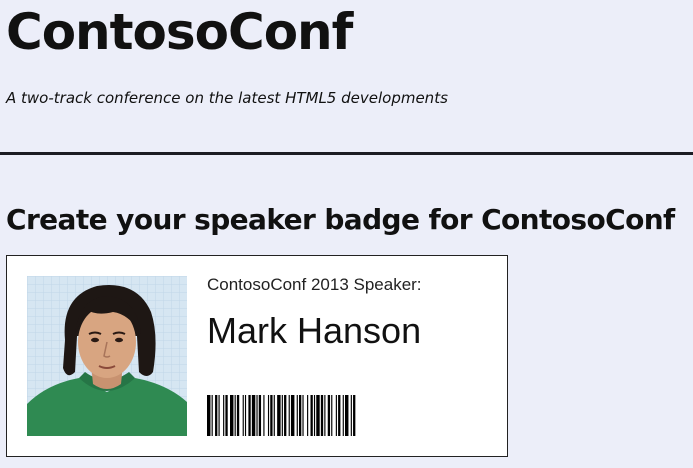 The height and width of the screenshot is (468, 693). What do you see at coordinates (314, 330) in the screenshot?
I see `speaker-name: Mark Hanson` at bounding box center [314, 330].